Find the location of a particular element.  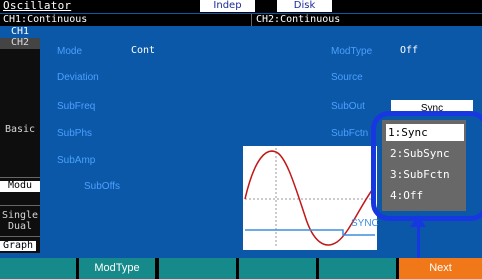

subamp-label: SubAmp is located at coordinates (76, 160).